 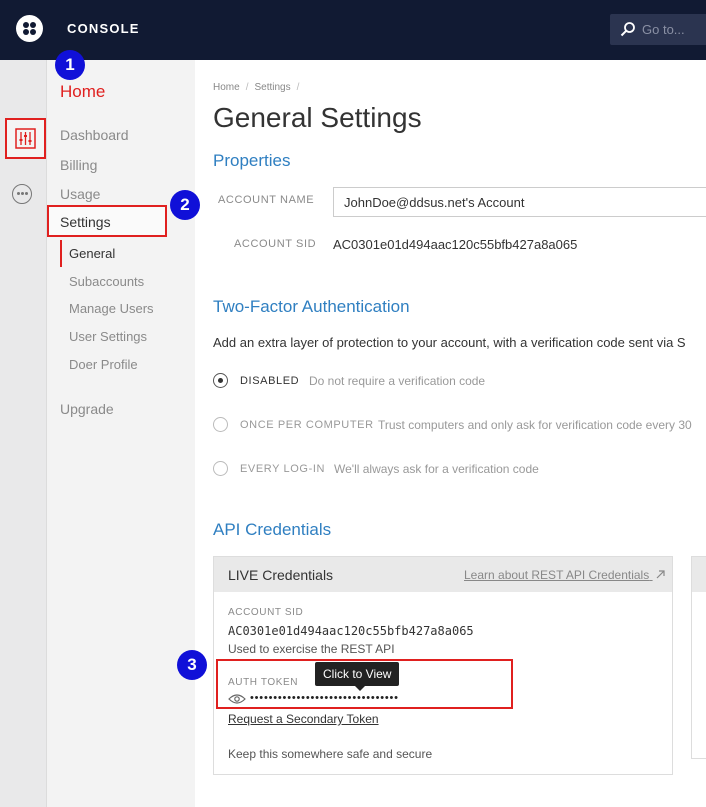 What do you see at coordinates (311, 649) in the screenshot?
I see `cred-account-sid-desc: Used to exercise the REST API` at bounding box center [311, 649].